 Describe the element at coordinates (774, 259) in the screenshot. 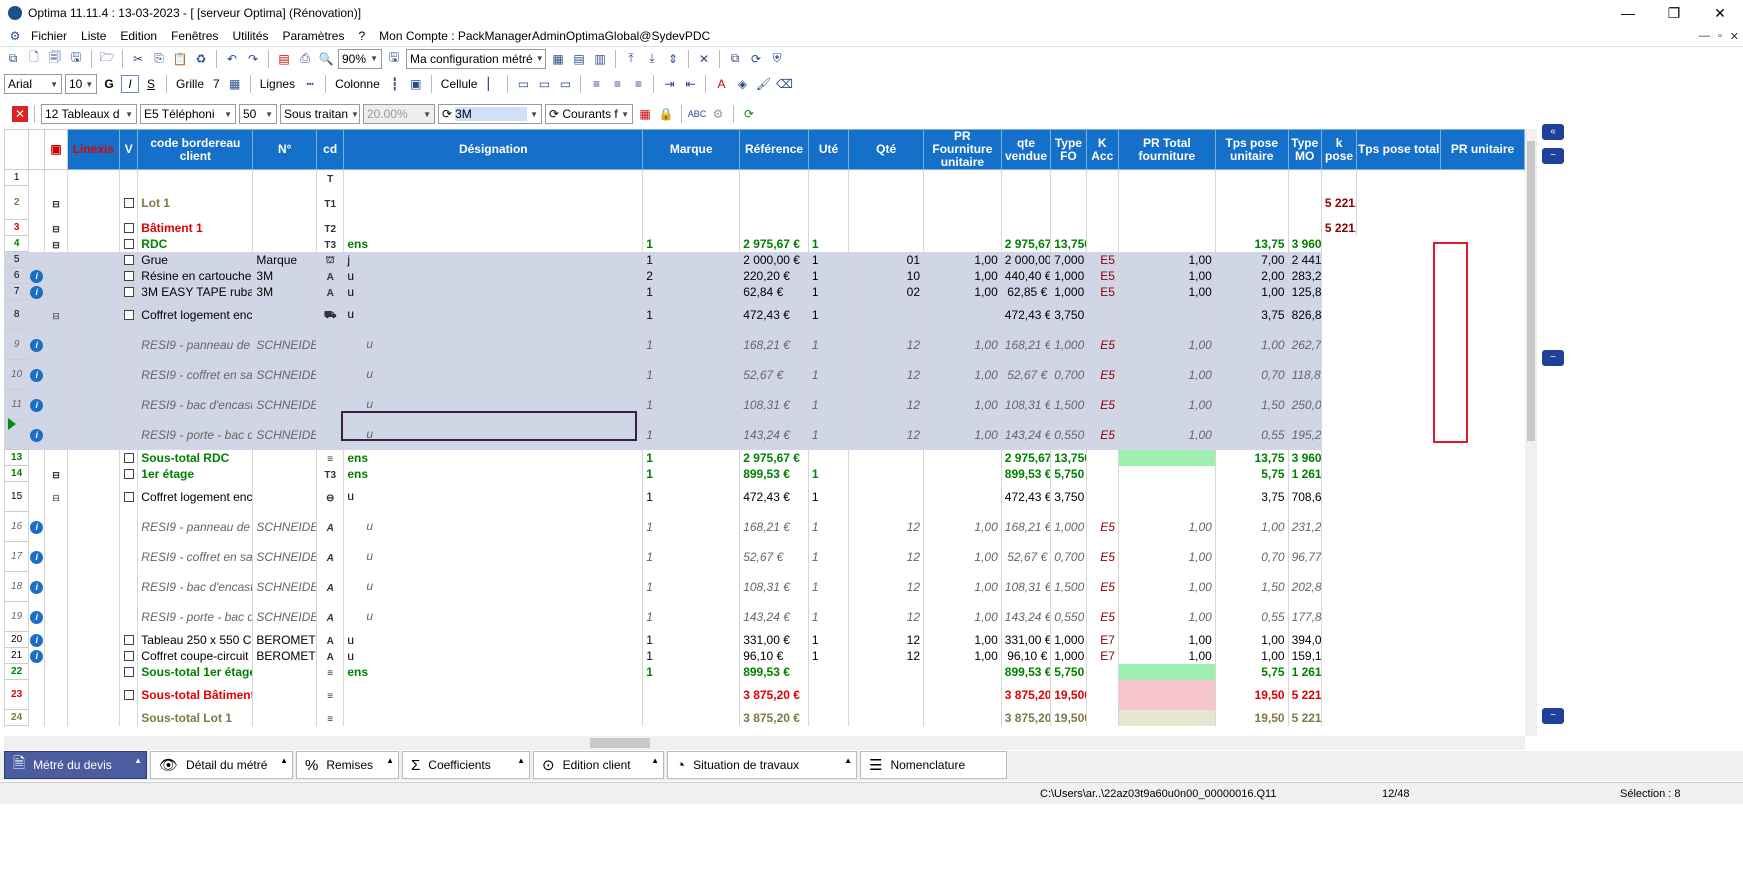

I see `cell-reference: 2 000,00 €` at that location.